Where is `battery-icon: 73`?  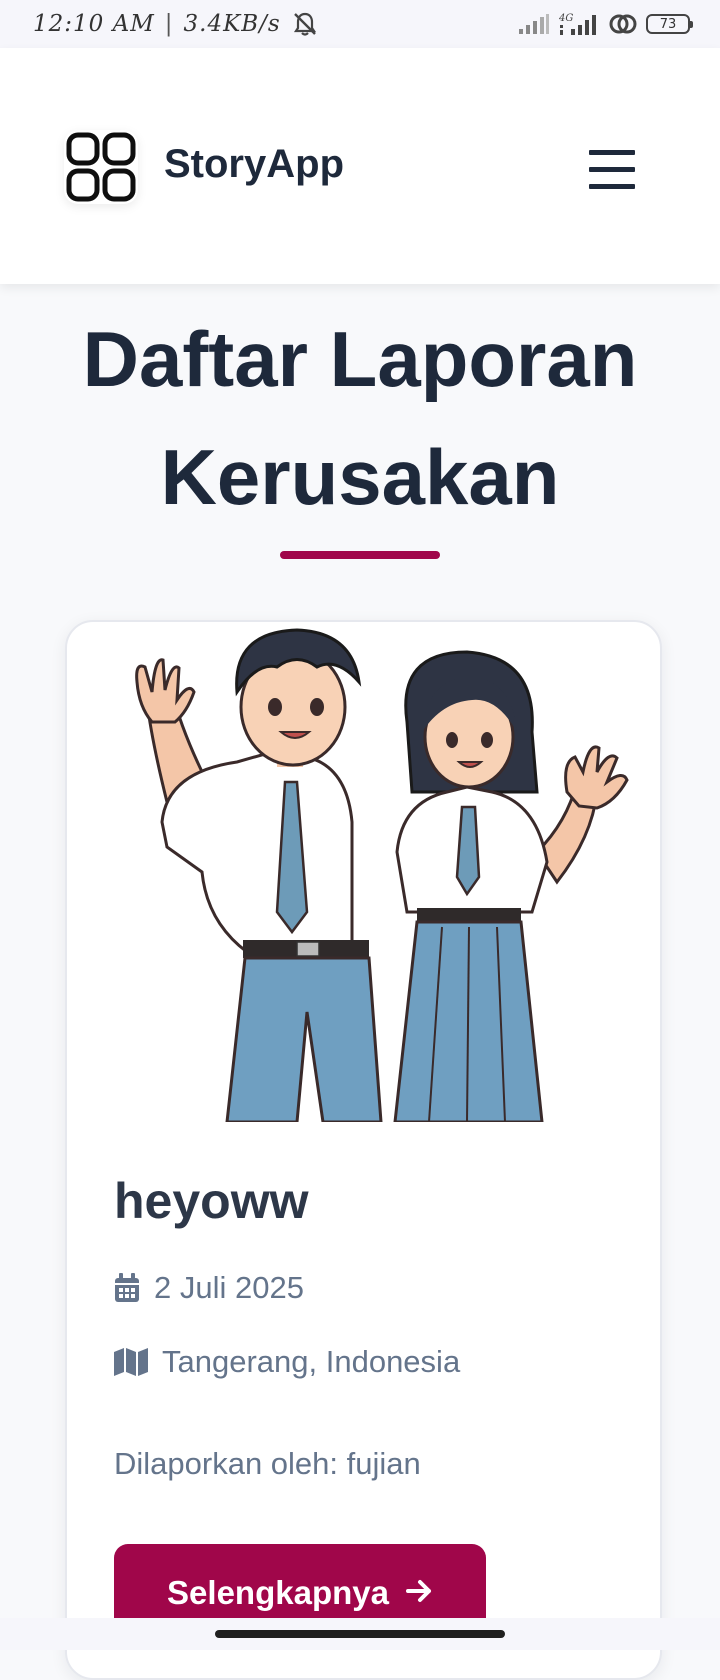
battery-icon: 73 is located at coordinates (669, 24).